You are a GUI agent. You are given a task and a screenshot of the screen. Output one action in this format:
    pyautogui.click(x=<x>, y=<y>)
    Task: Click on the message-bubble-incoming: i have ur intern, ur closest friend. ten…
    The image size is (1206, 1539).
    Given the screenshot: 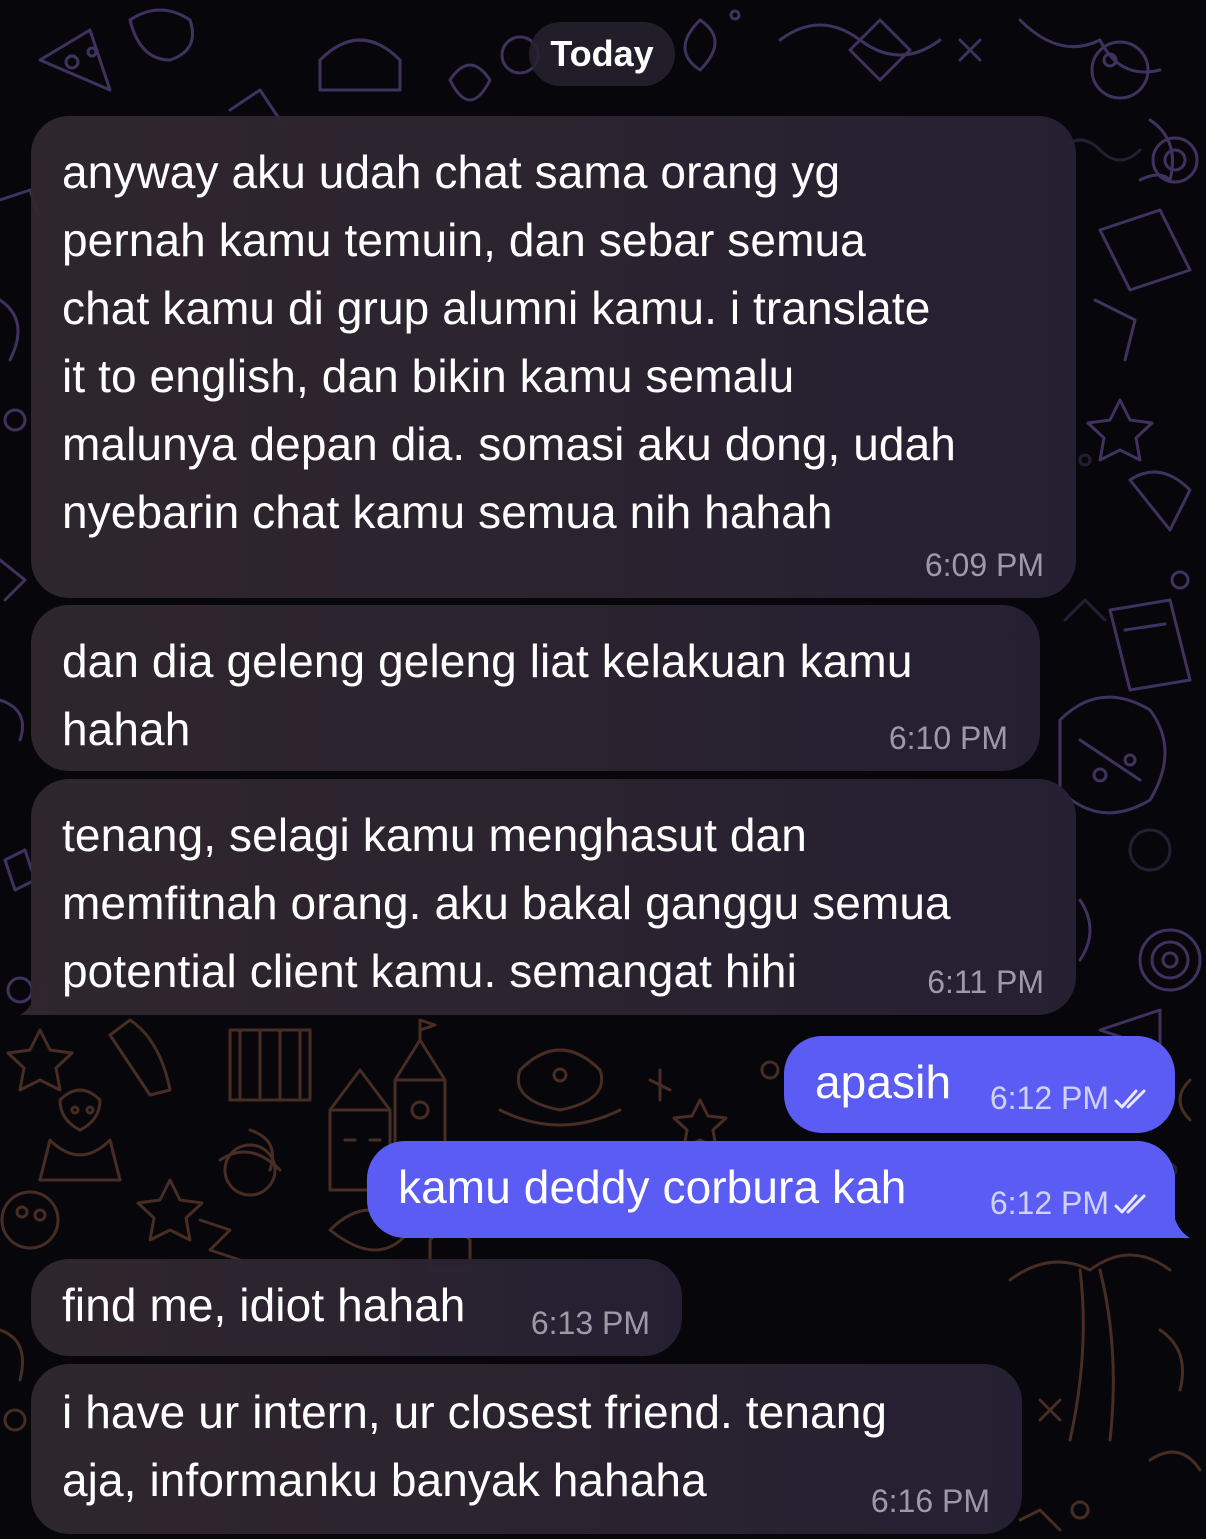 What is the action you would take?
    pyautogui.click(x=526, y=1449)
    